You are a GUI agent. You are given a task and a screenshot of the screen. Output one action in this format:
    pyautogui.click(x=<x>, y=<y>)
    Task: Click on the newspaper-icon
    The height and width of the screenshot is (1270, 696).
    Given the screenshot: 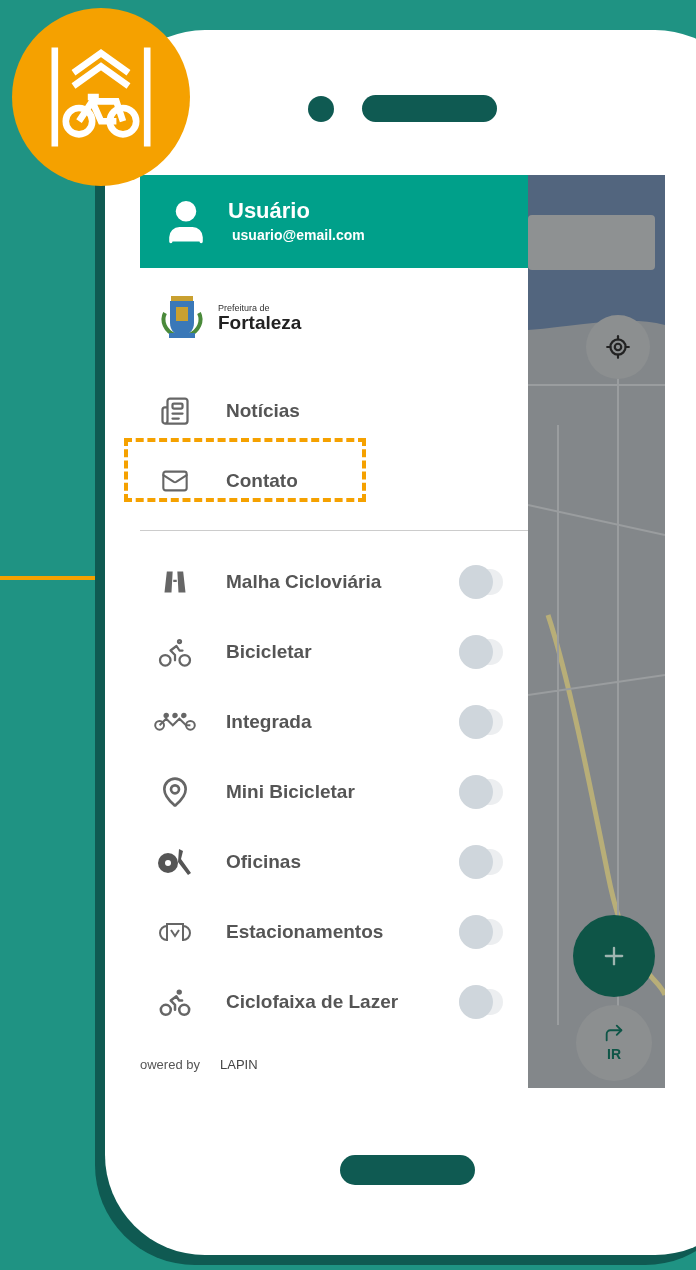 What is the action you would take?
    pyautogui.click(x=175, y=411)
    